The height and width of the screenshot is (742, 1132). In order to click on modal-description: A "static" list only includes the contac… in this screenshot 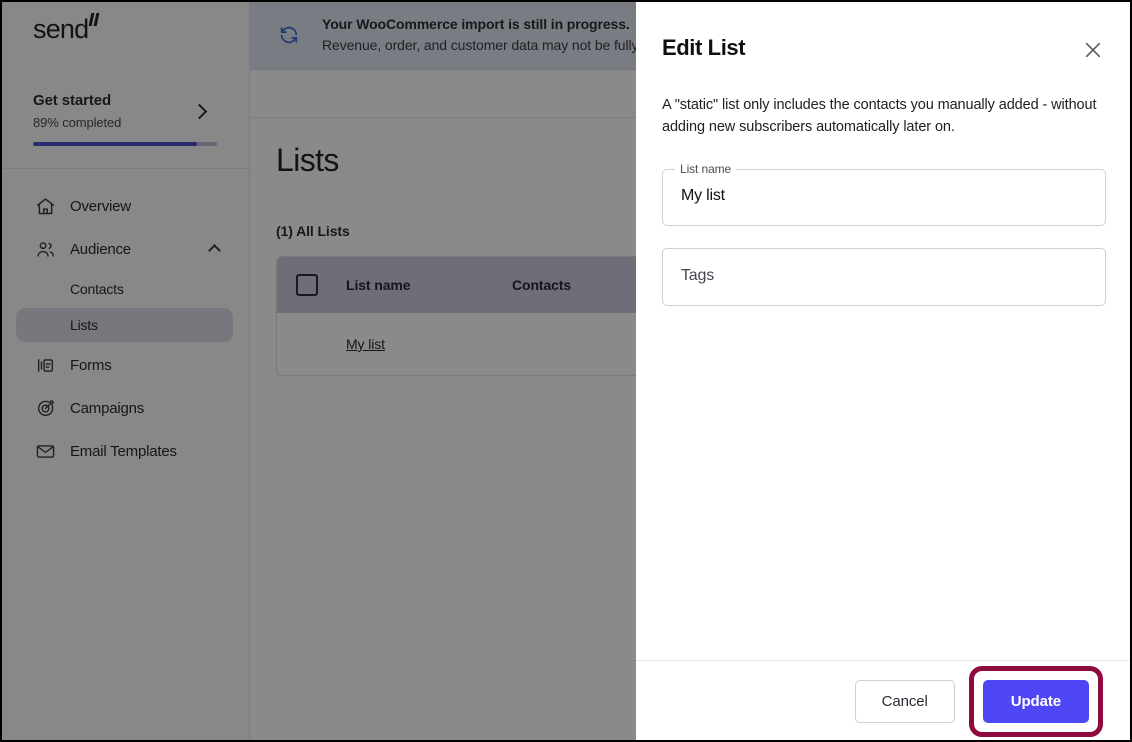, I will do `click(879, 116)`.